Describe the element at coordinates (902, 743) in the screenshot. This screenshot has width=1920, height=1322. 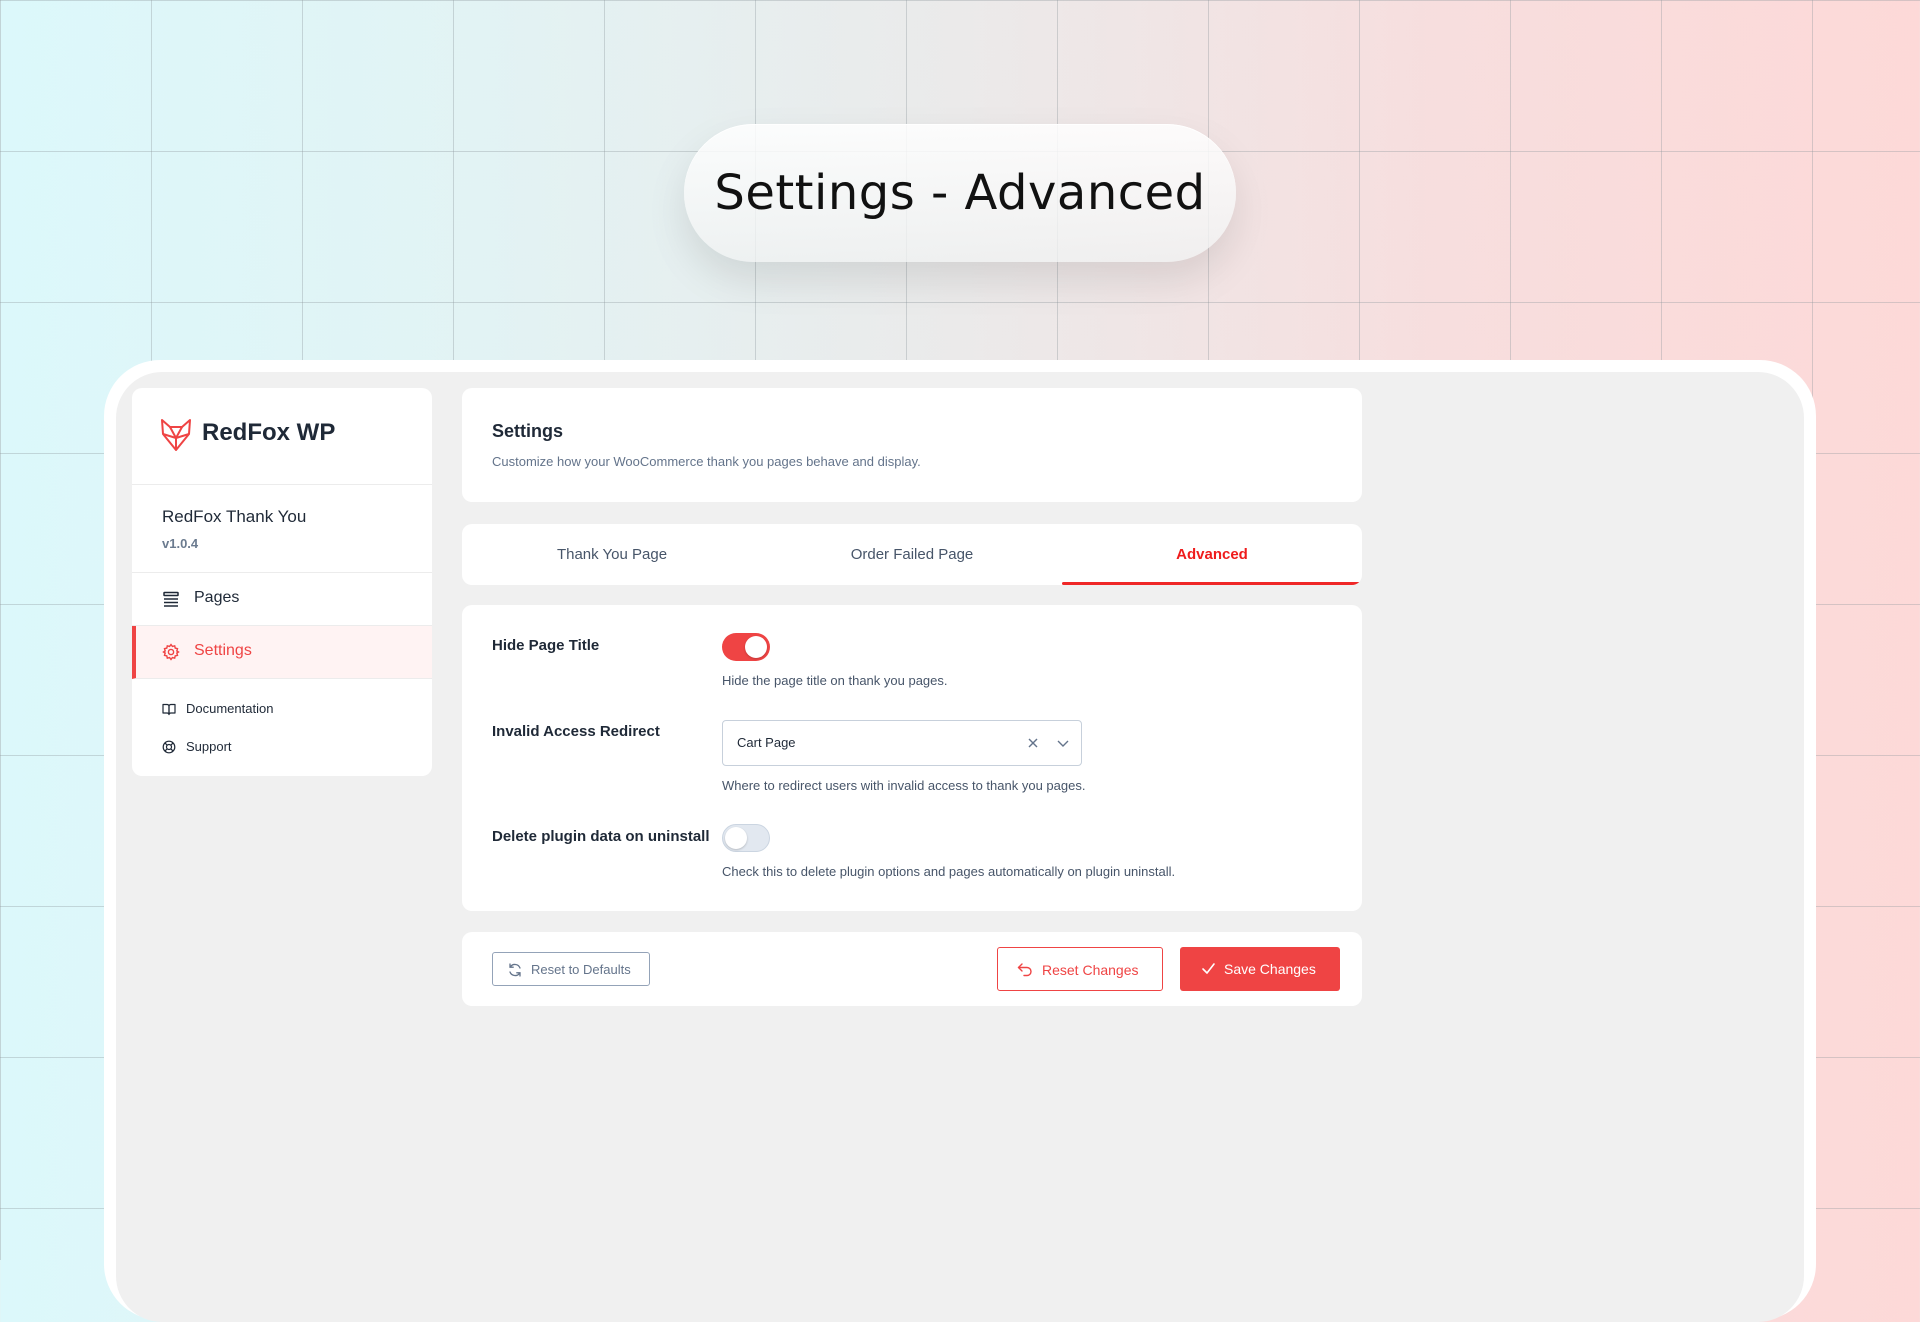
I see `redirect-select: Cart Page` at that location.